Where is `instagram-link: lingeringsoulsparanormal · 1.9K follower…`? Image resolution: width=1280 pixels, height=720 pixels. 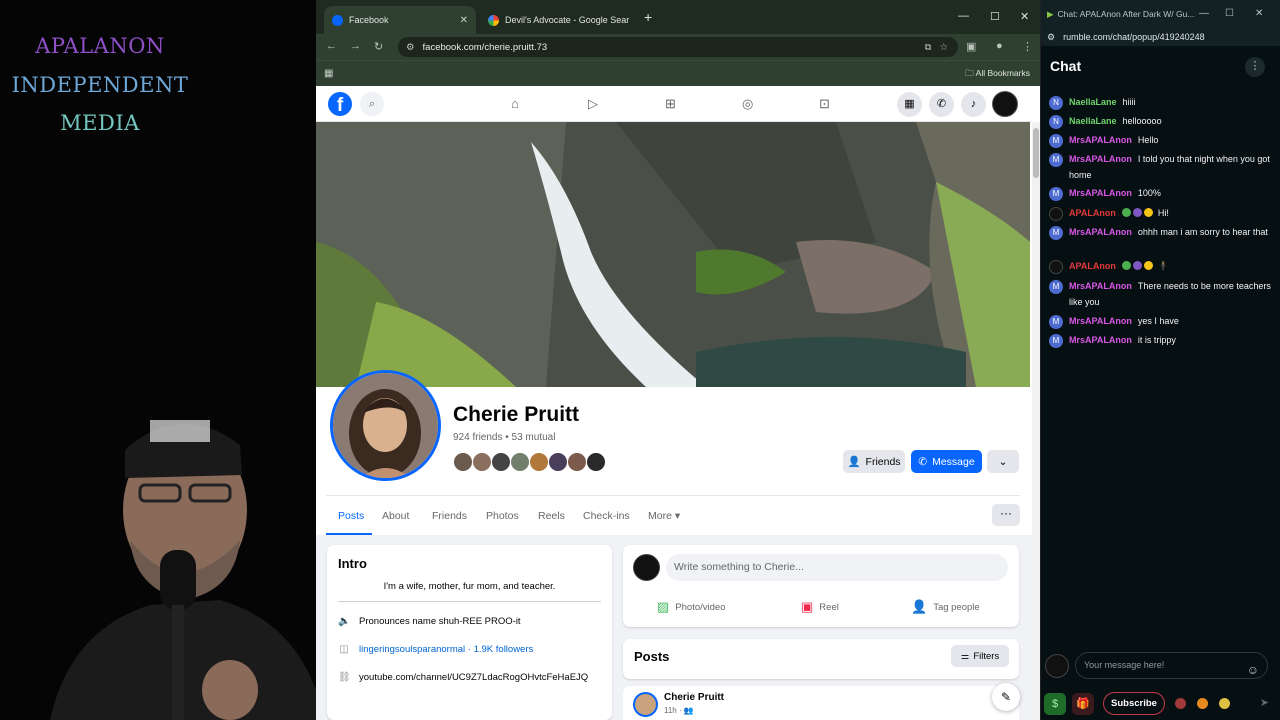
instagram-link: lingeringsoulsparanormal · 1.9K follower… is located at coordinates (446, 649).